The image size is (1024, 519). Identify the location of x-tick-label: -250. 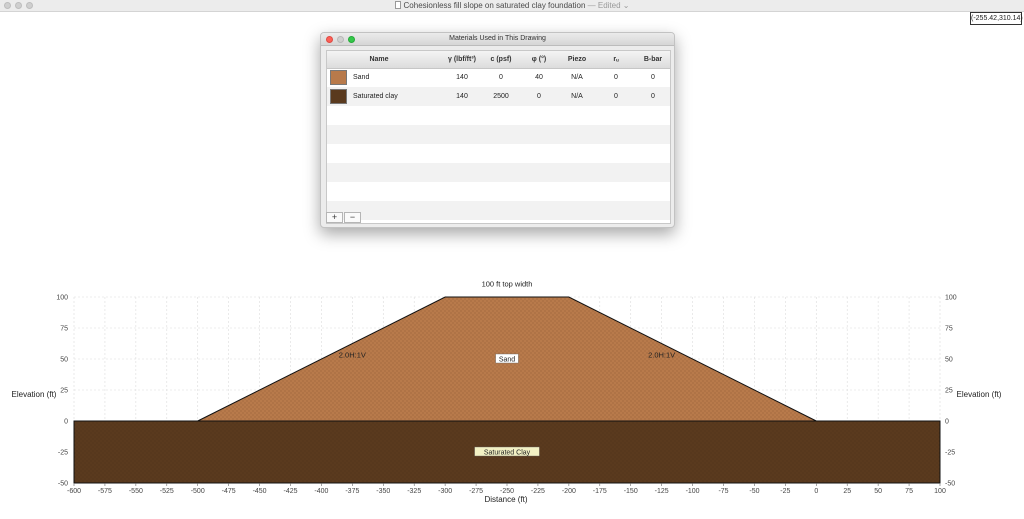
(507, 491).